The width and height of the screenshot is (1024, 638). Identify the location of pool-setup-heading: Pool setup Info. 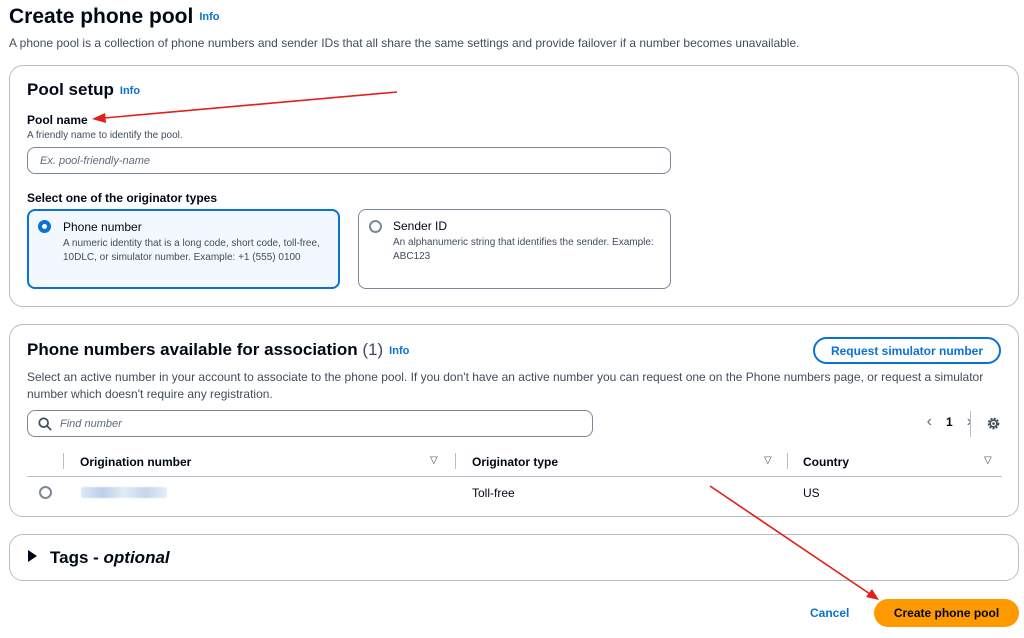
(83, 90).